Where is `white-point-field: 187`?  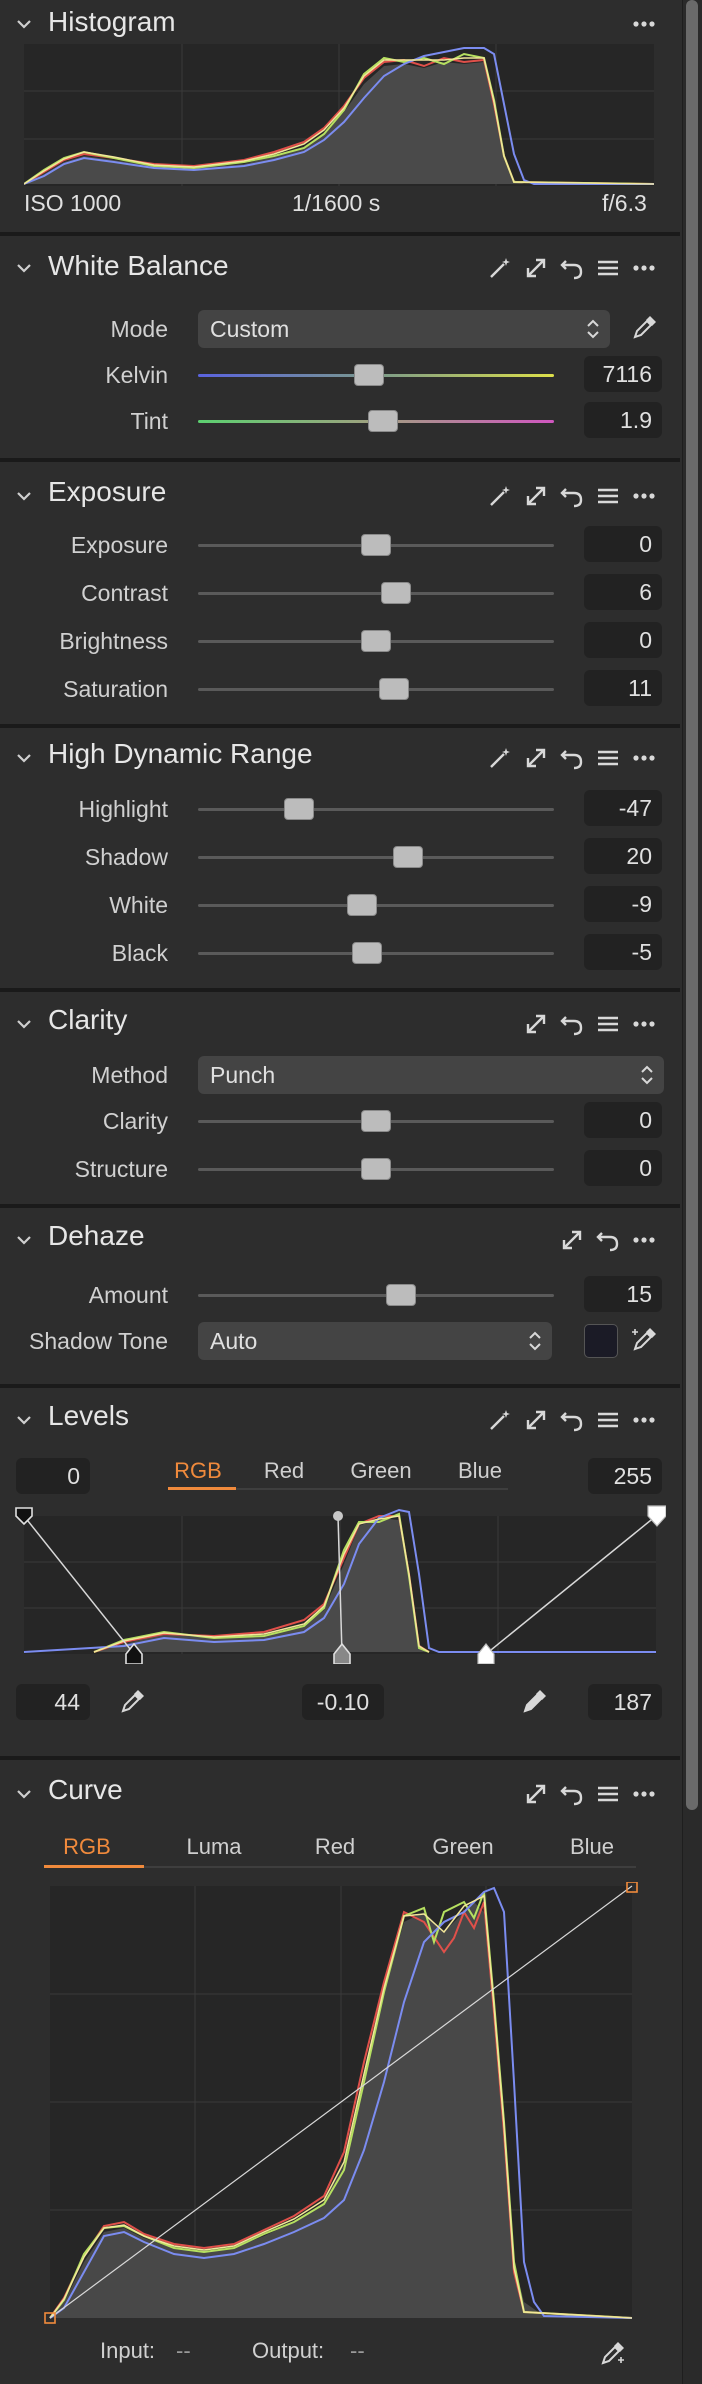
white-point-field: 187 is located at coordinates (625, 1702).